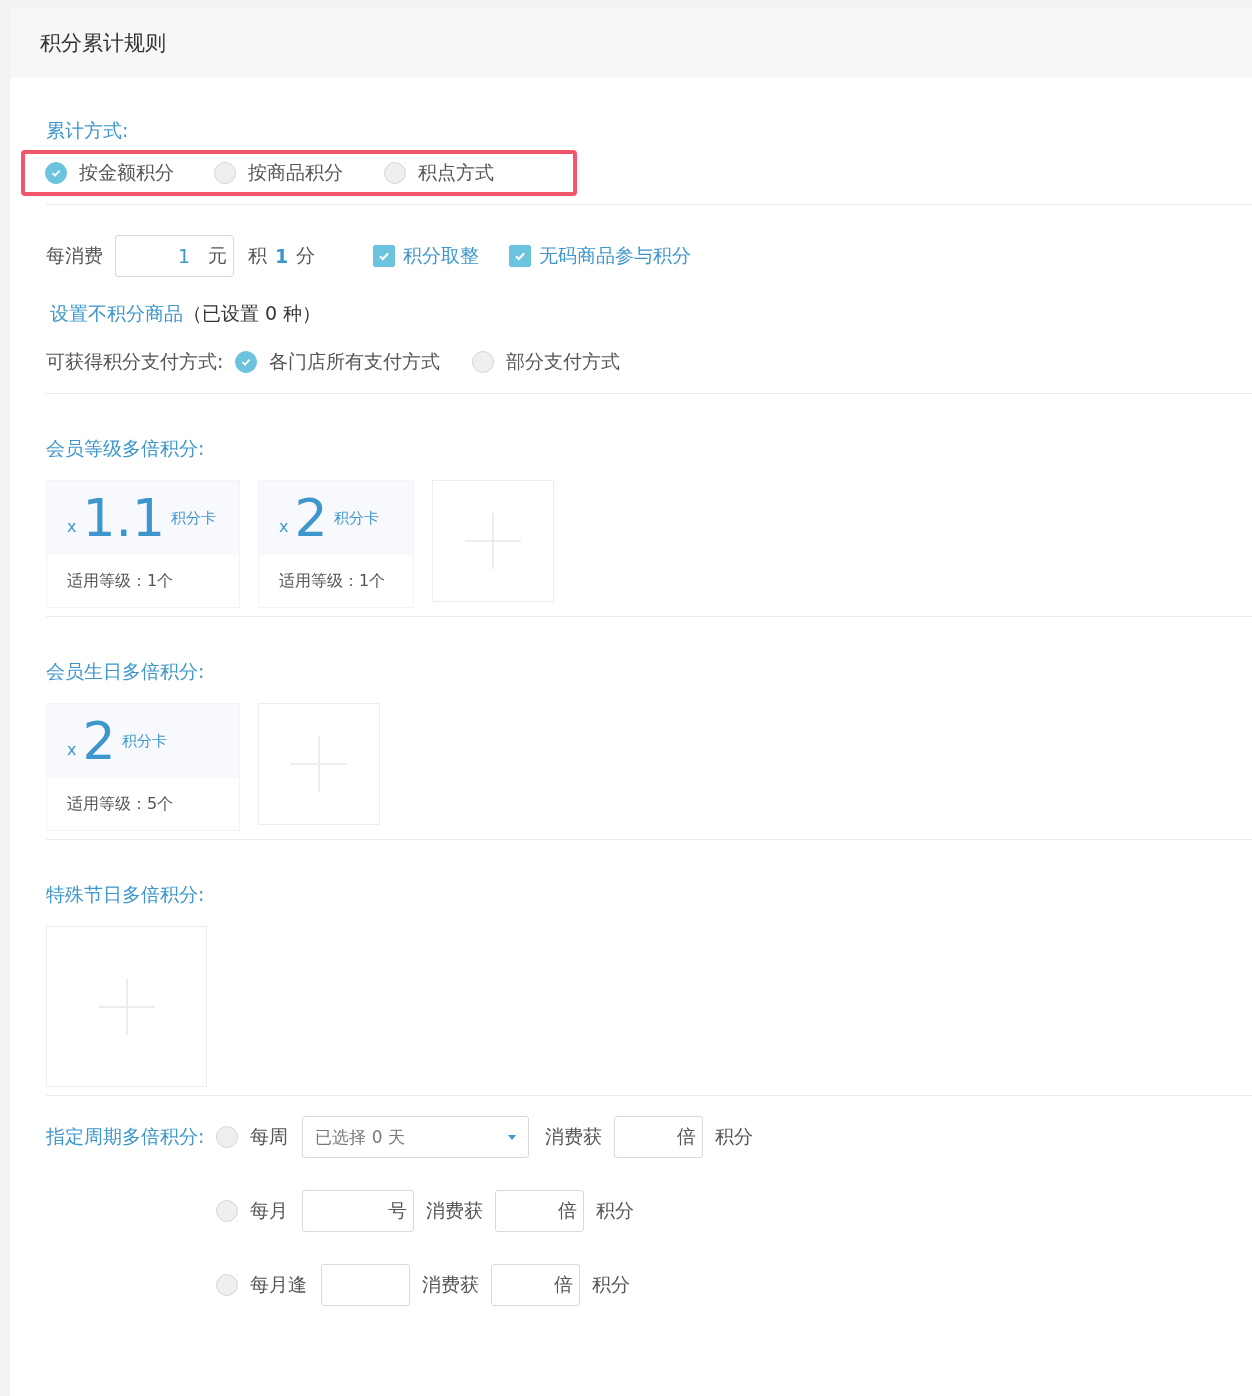 The width and height of the screenshot is (1252, 1396). Describe the element at coordinates (120, 803) in the screenshot. I see `applicable-levels: 适用等级：5个` at that location.